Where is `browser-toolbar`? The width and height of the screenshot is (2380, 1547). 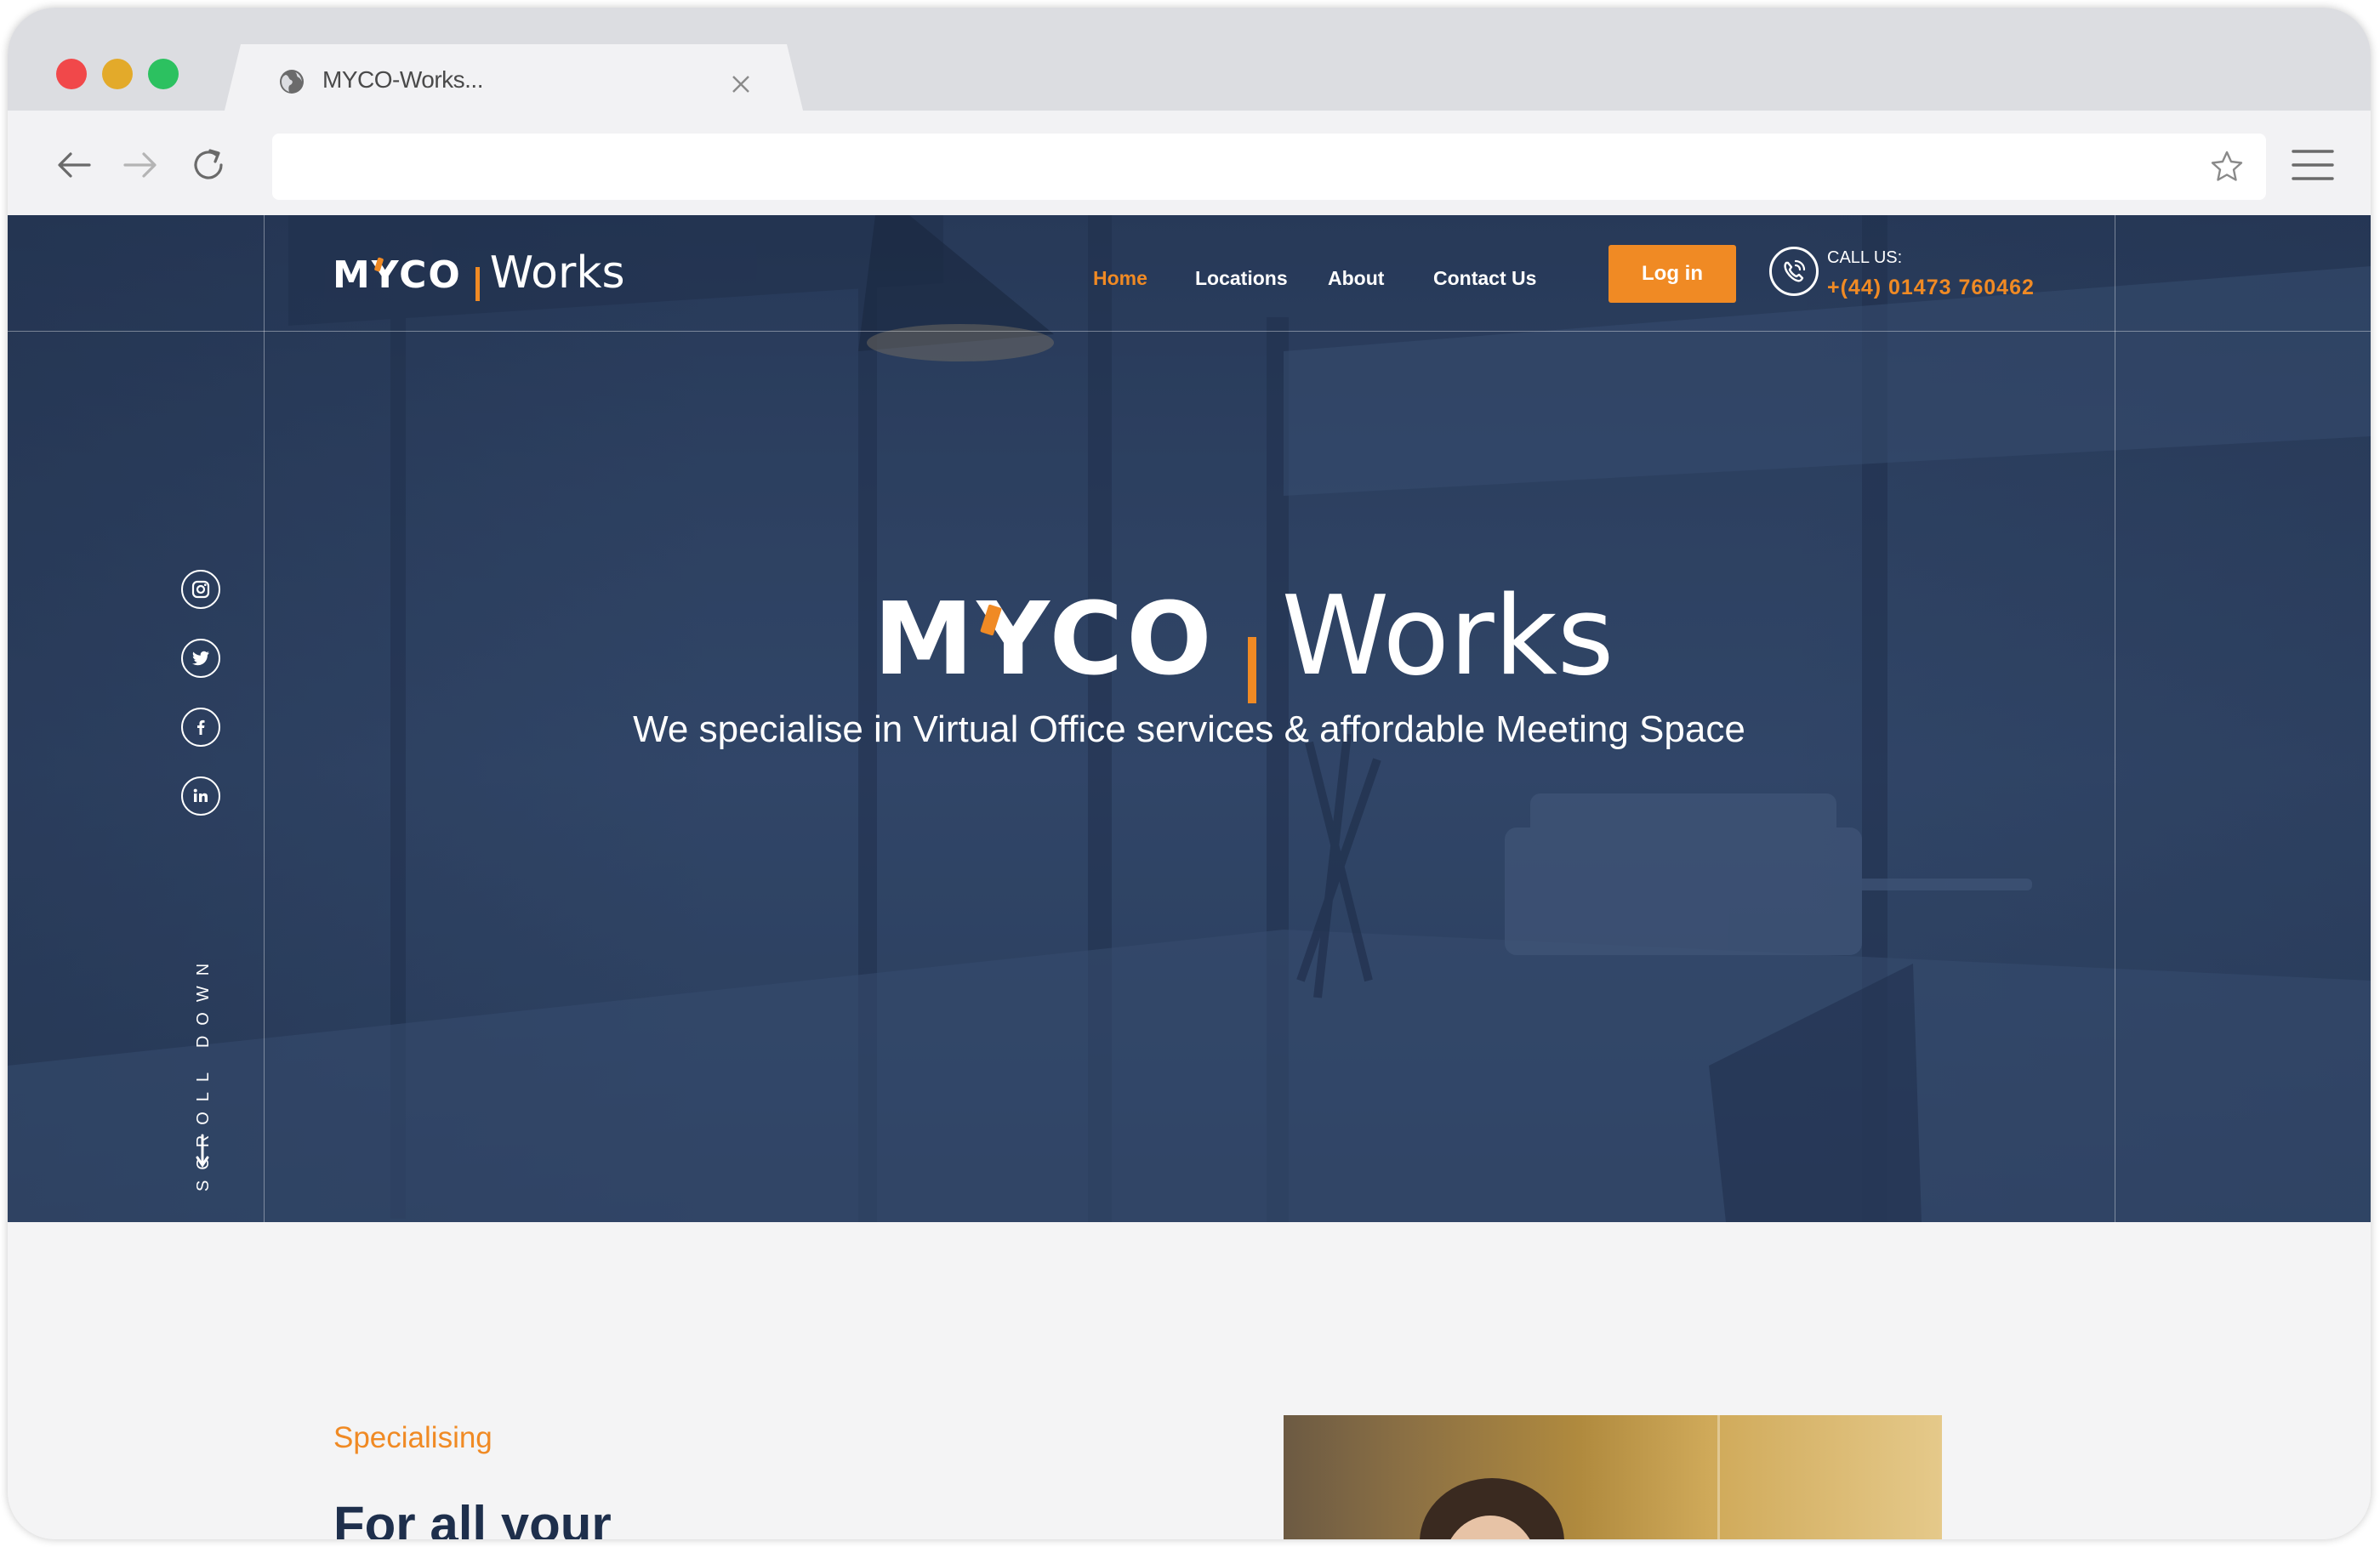
browser-toolbar is located at coordinates (1189, 163).